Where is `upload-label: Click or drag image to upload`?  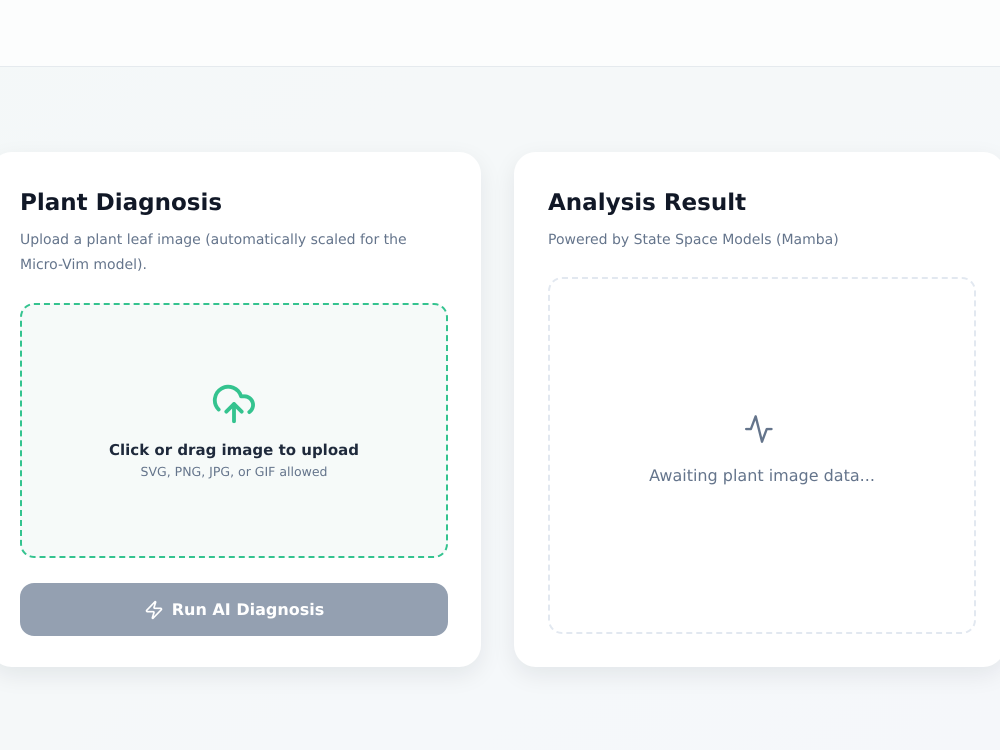 upload-label: Click or drag image to upload is located at coordinates (234, 450).